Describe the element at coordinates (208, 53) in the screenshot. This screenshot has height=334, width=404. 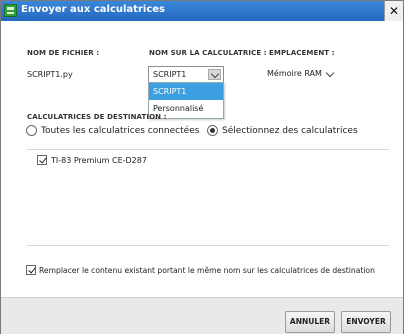
I see `calc-name-header: NOM SUR LA CALCULATRICE :` at that location.